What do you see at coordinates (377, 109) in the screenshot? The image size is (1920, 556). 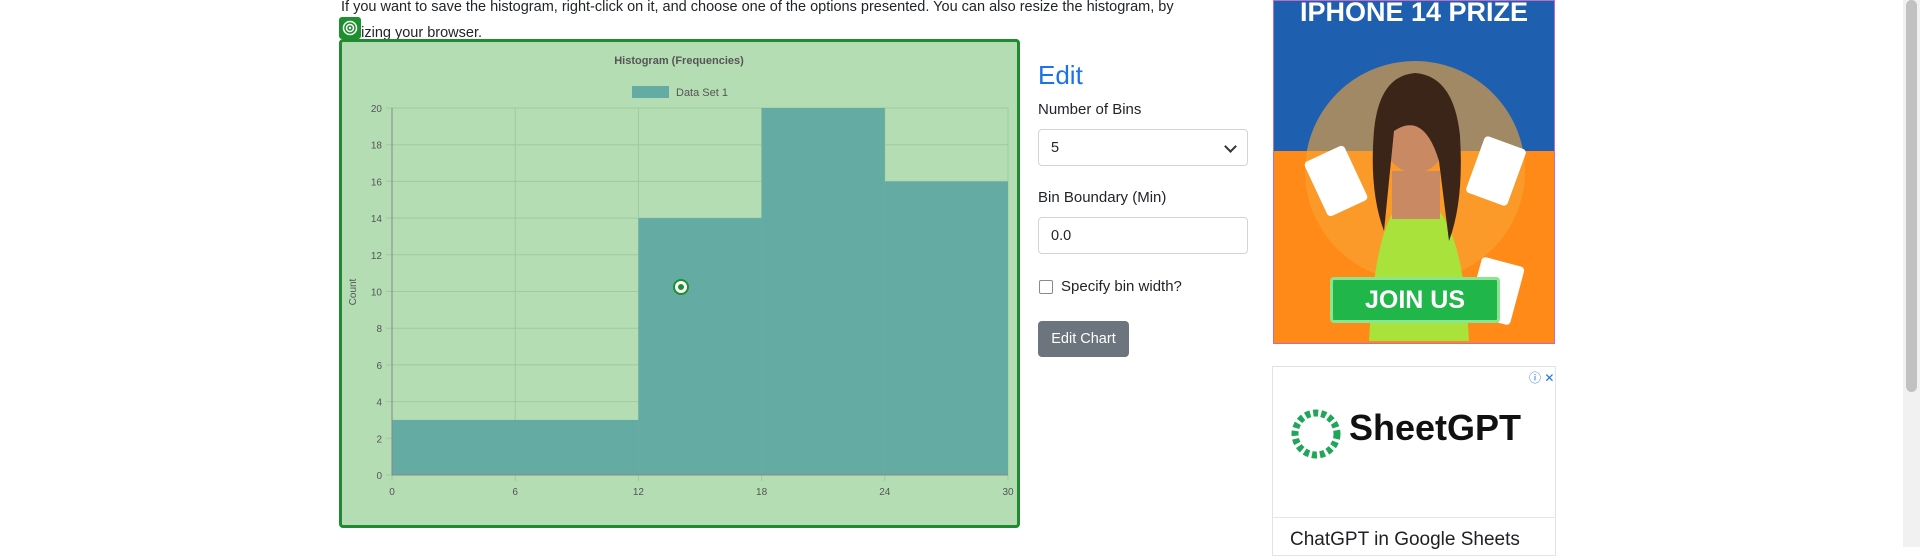 I see `y-tick-label: 20` at bounding box center [377, 109].